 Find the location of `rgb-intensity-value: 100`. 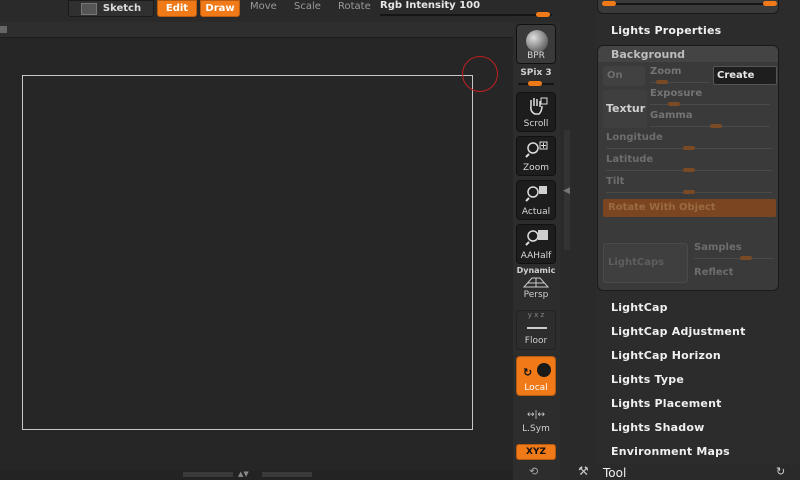

rgb-intensity-value: 100 is located at coordinates (470, 5).